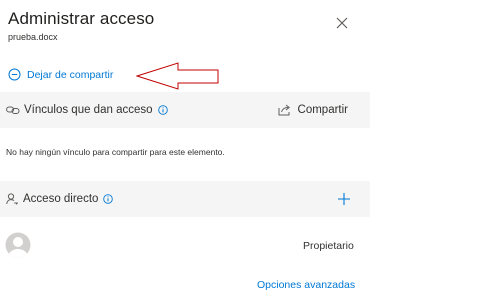 The image size is (483, 302). I want to click on share-button: Compartir, so click(313, 110).